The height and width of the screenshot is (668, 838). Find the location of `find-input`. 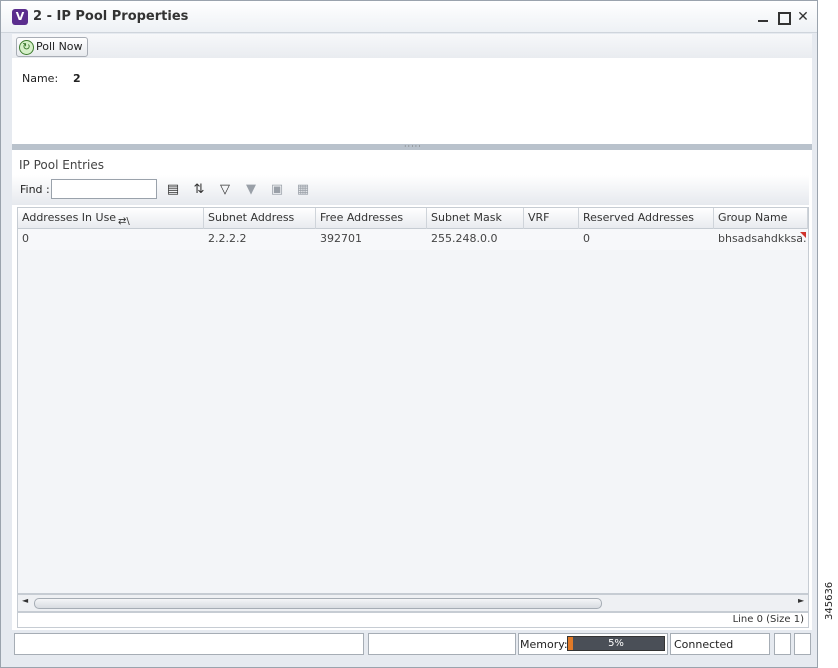

find-input is located at coordinates (104, 189).